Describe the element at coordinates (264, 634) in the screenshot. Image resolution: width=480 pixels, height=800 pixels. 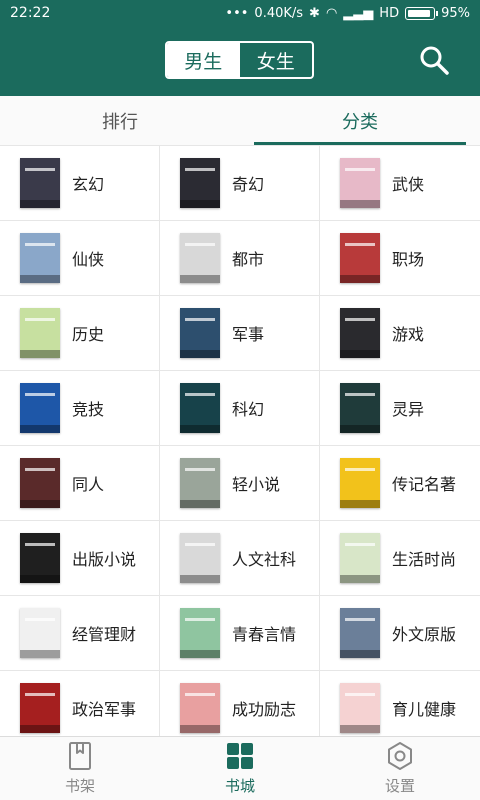
I see `category-label: 青春言情` at that location.